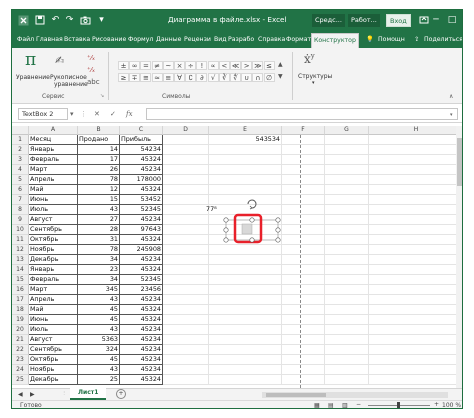 Image resolution: width=474 pixels, height=418 pixels. I want to click on row-header: 16, so click(20, 290).